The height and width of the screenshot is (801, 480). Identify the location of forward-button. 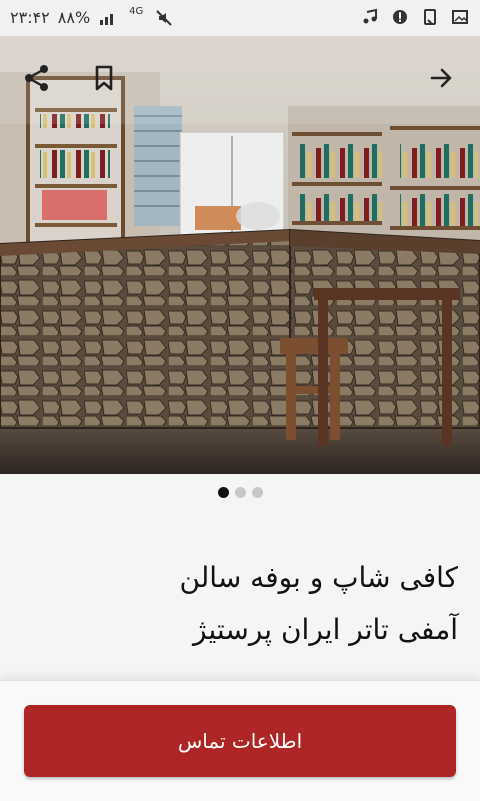
(442, 78).